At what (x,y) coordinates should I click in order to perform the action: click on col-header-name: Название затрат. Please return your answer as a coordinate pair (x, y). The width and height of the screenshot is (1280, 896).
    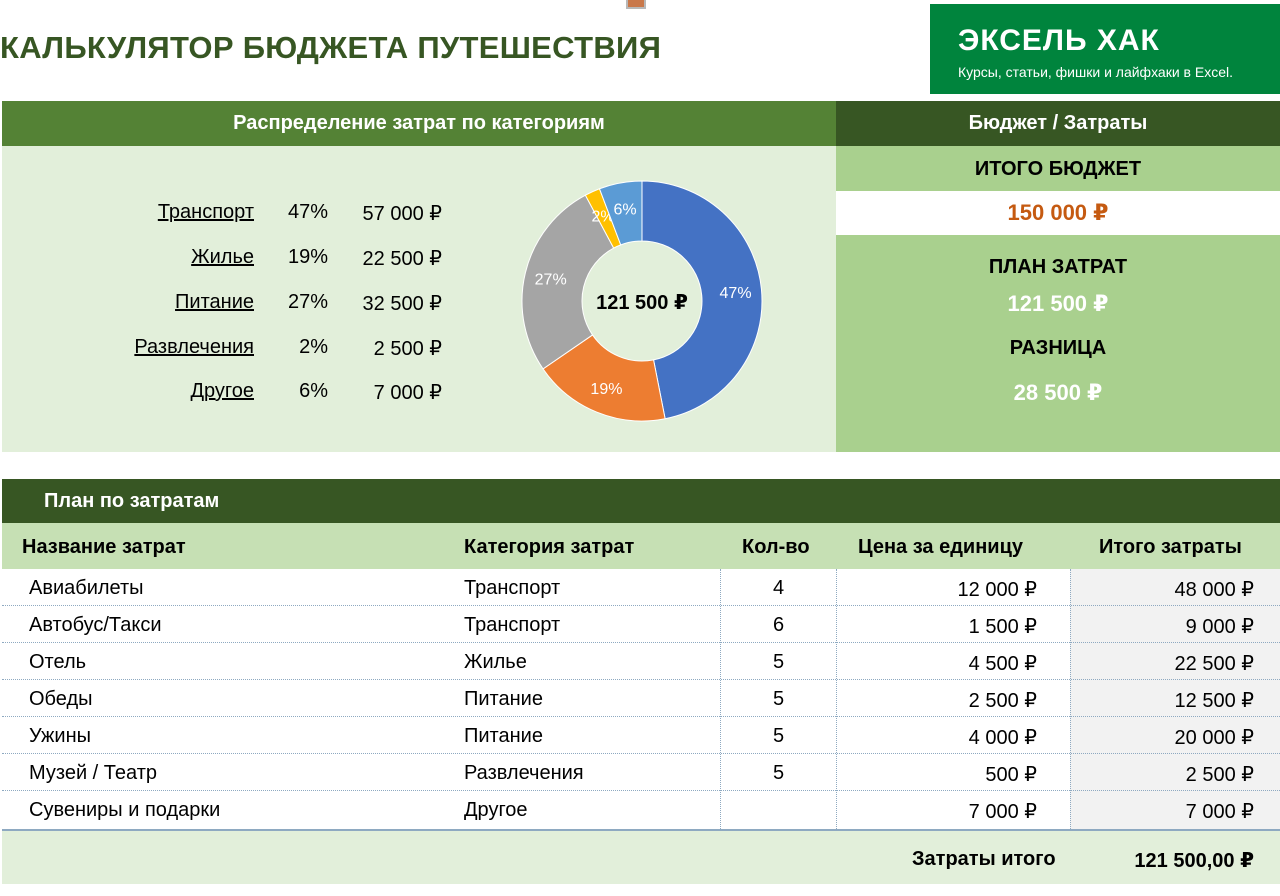
    Looking at the image, I should click on (104, 547).